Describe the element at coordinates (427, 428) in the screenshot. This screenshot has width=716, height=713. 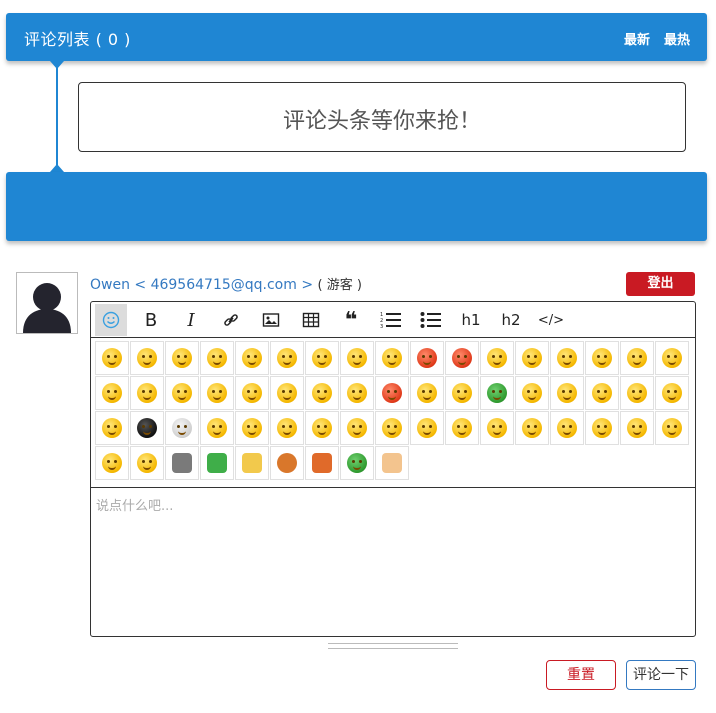
I see `grin-big-emoji-icon` at that location.